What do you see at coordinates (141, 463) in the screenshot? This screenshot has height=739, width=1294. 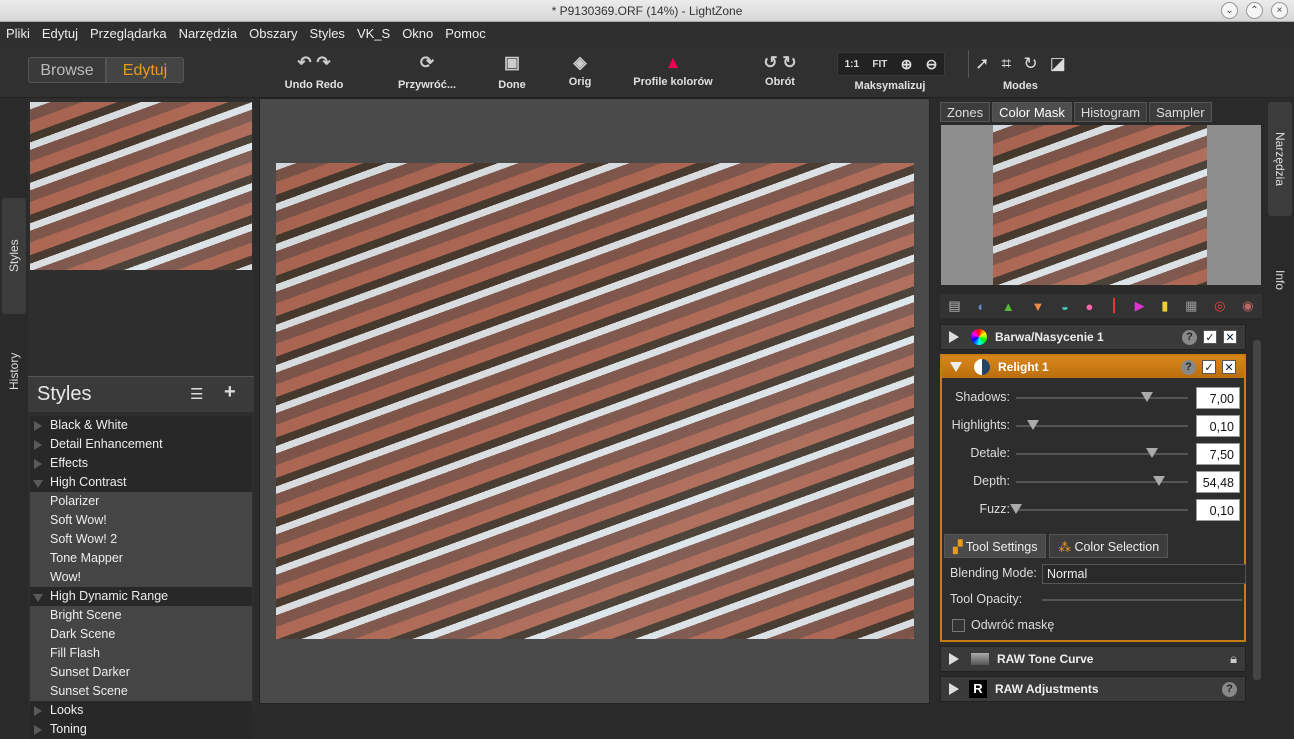 I see `style-category: Effects` at bounding box center [141, 463].